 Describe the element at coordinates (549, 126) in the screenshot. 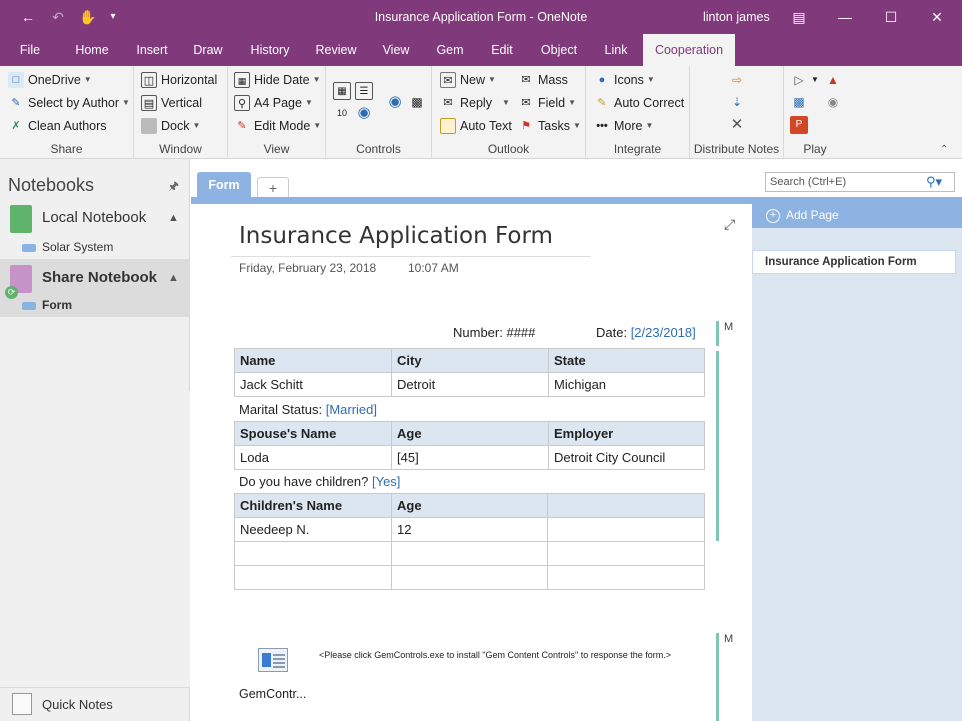

I see `tasks-button: ⚑ Tasks ▼` at that location.